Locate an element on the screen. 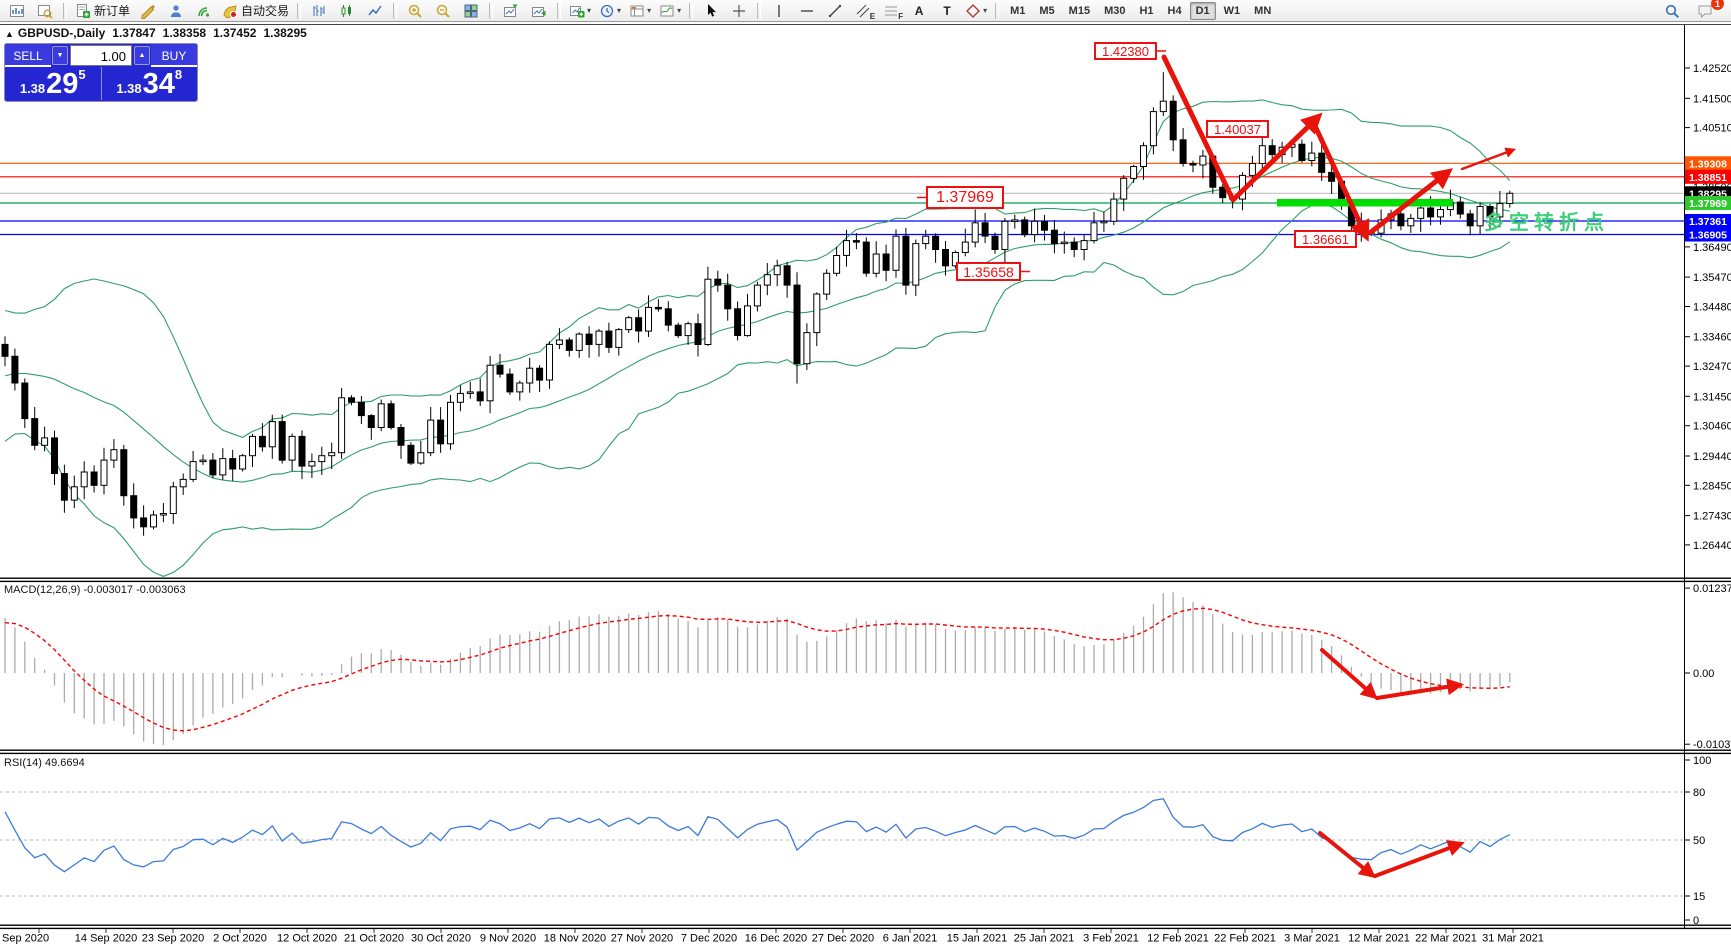  svg-text: 27 Dec 2020 is located at coordinates (843, 939).